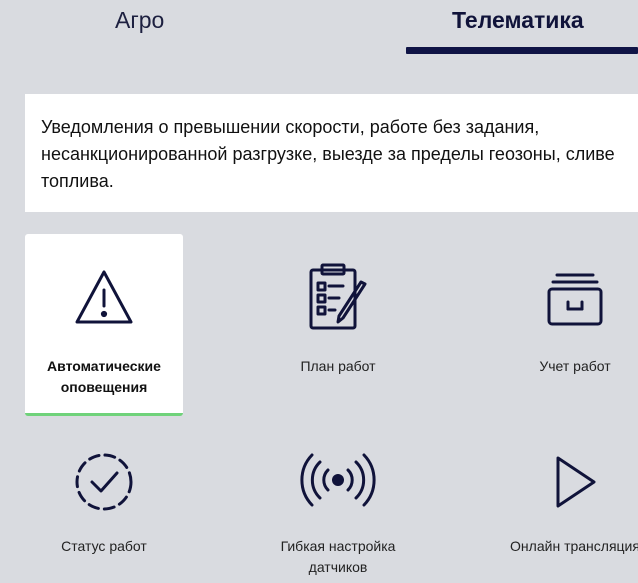 The width and height of the screenshot is (638, 583). Describe the element at coordinates (574, 546) in the screenshot. I see `feature-label: Онлайн трансляция` at that location.